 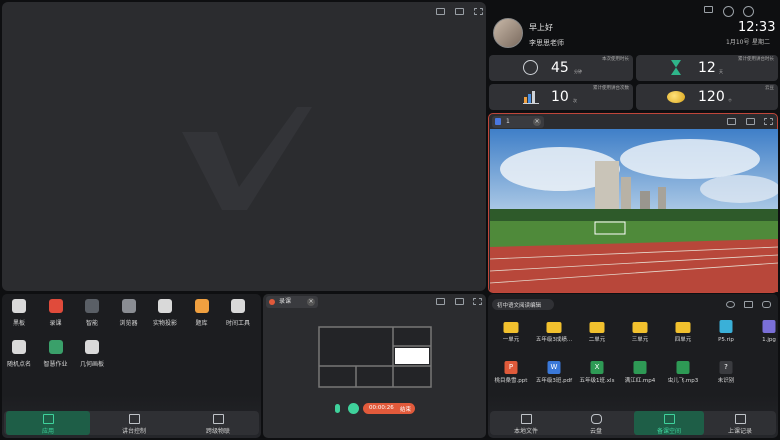 I want to click on stat-label: 云豆, so click(x=769, y=88).